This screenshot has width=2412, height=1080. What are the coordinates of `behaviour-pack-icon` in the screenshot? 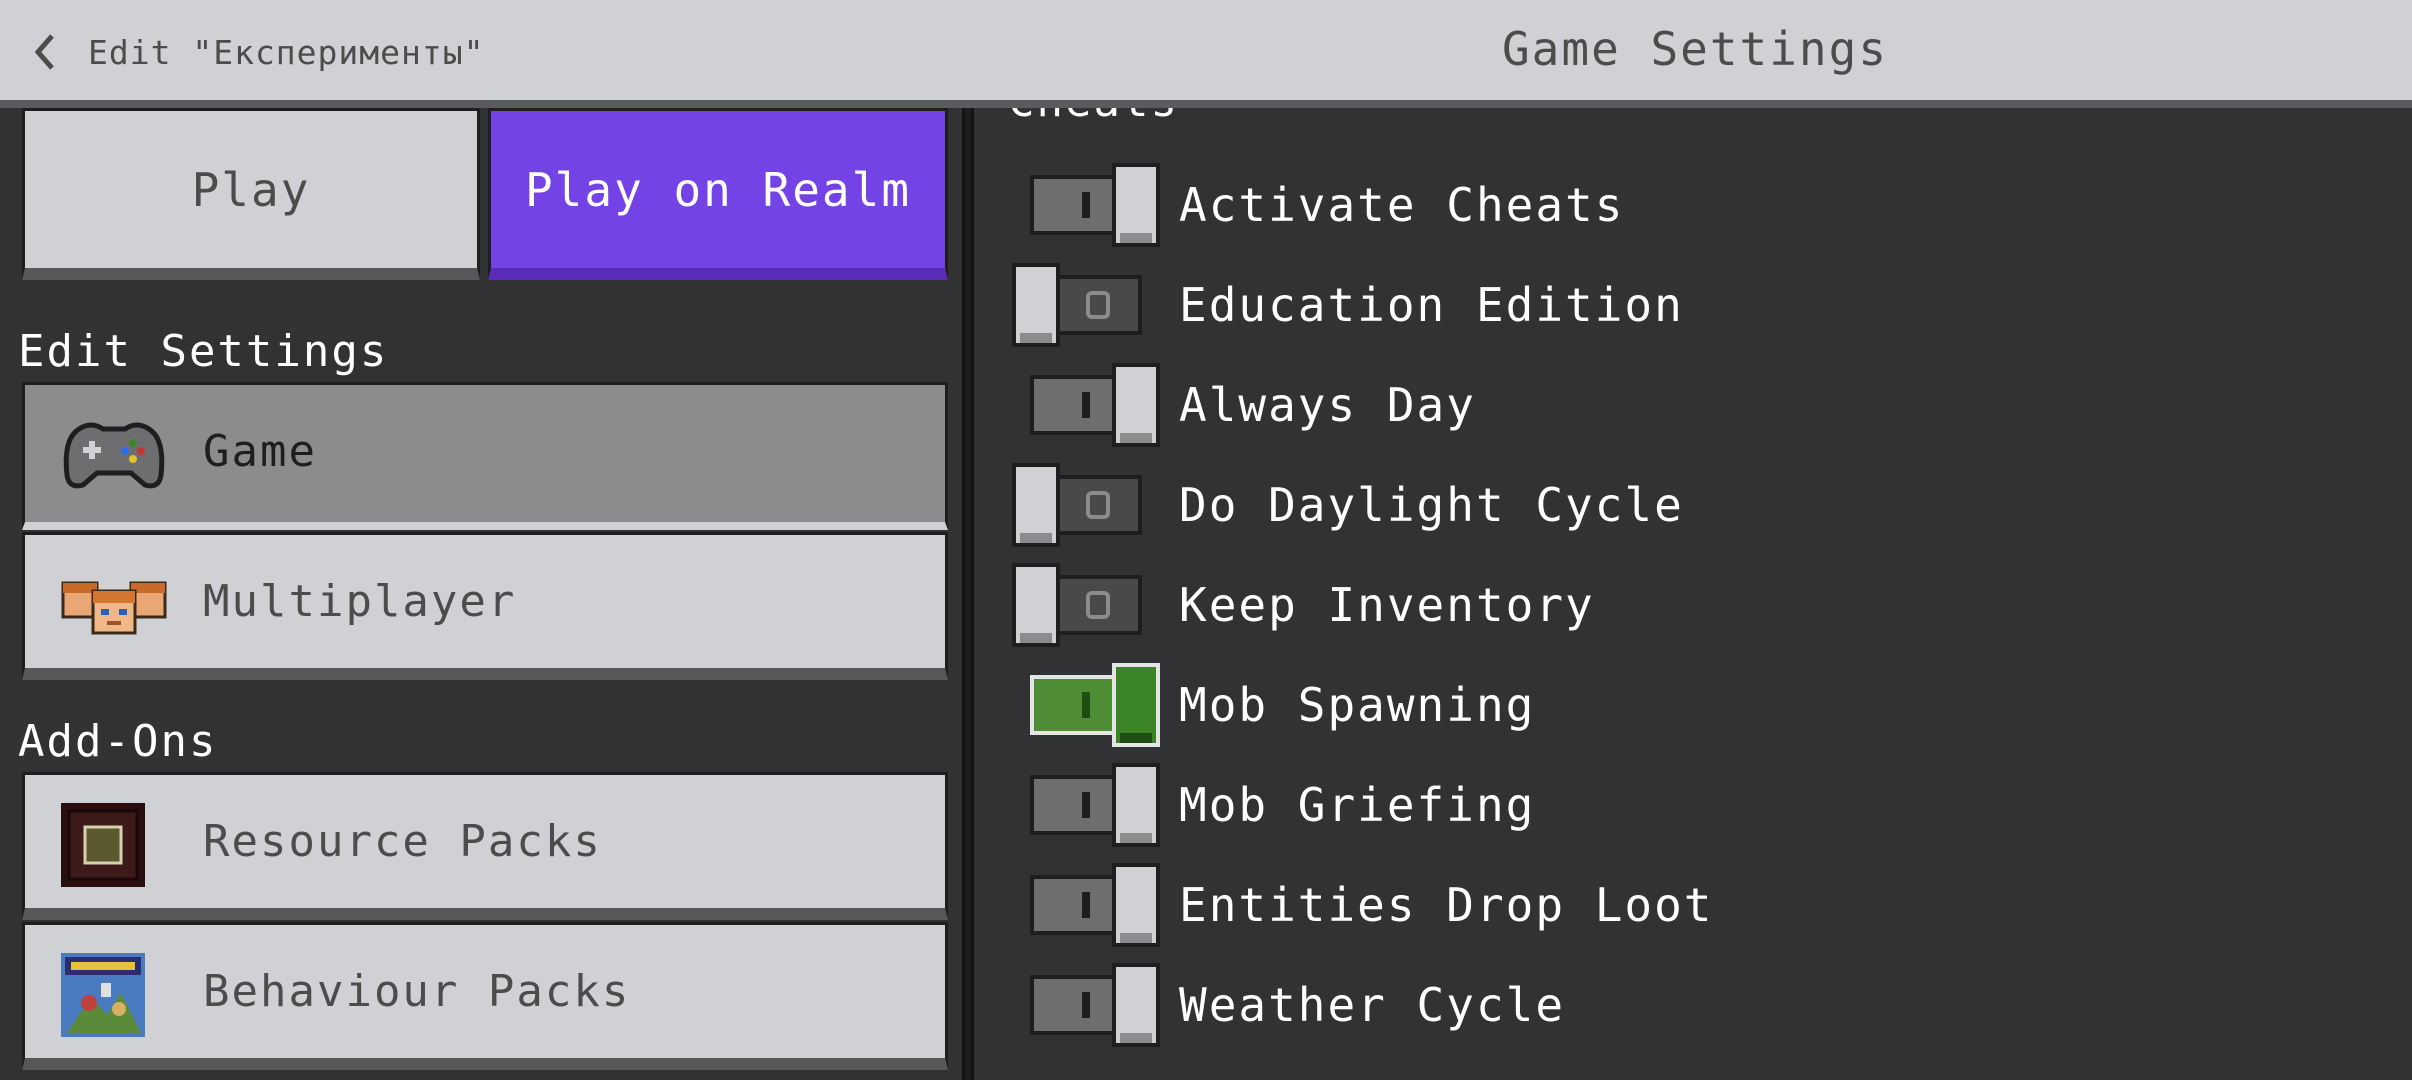 It's located at (103, 995).